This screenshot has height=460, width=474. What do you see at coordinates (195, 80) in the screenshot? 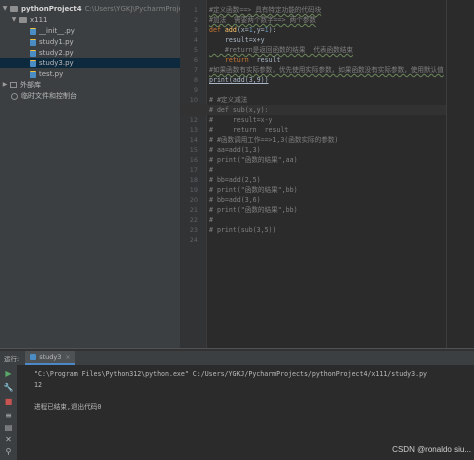
I see `line-number: 8` at bounding box center [195, 80].